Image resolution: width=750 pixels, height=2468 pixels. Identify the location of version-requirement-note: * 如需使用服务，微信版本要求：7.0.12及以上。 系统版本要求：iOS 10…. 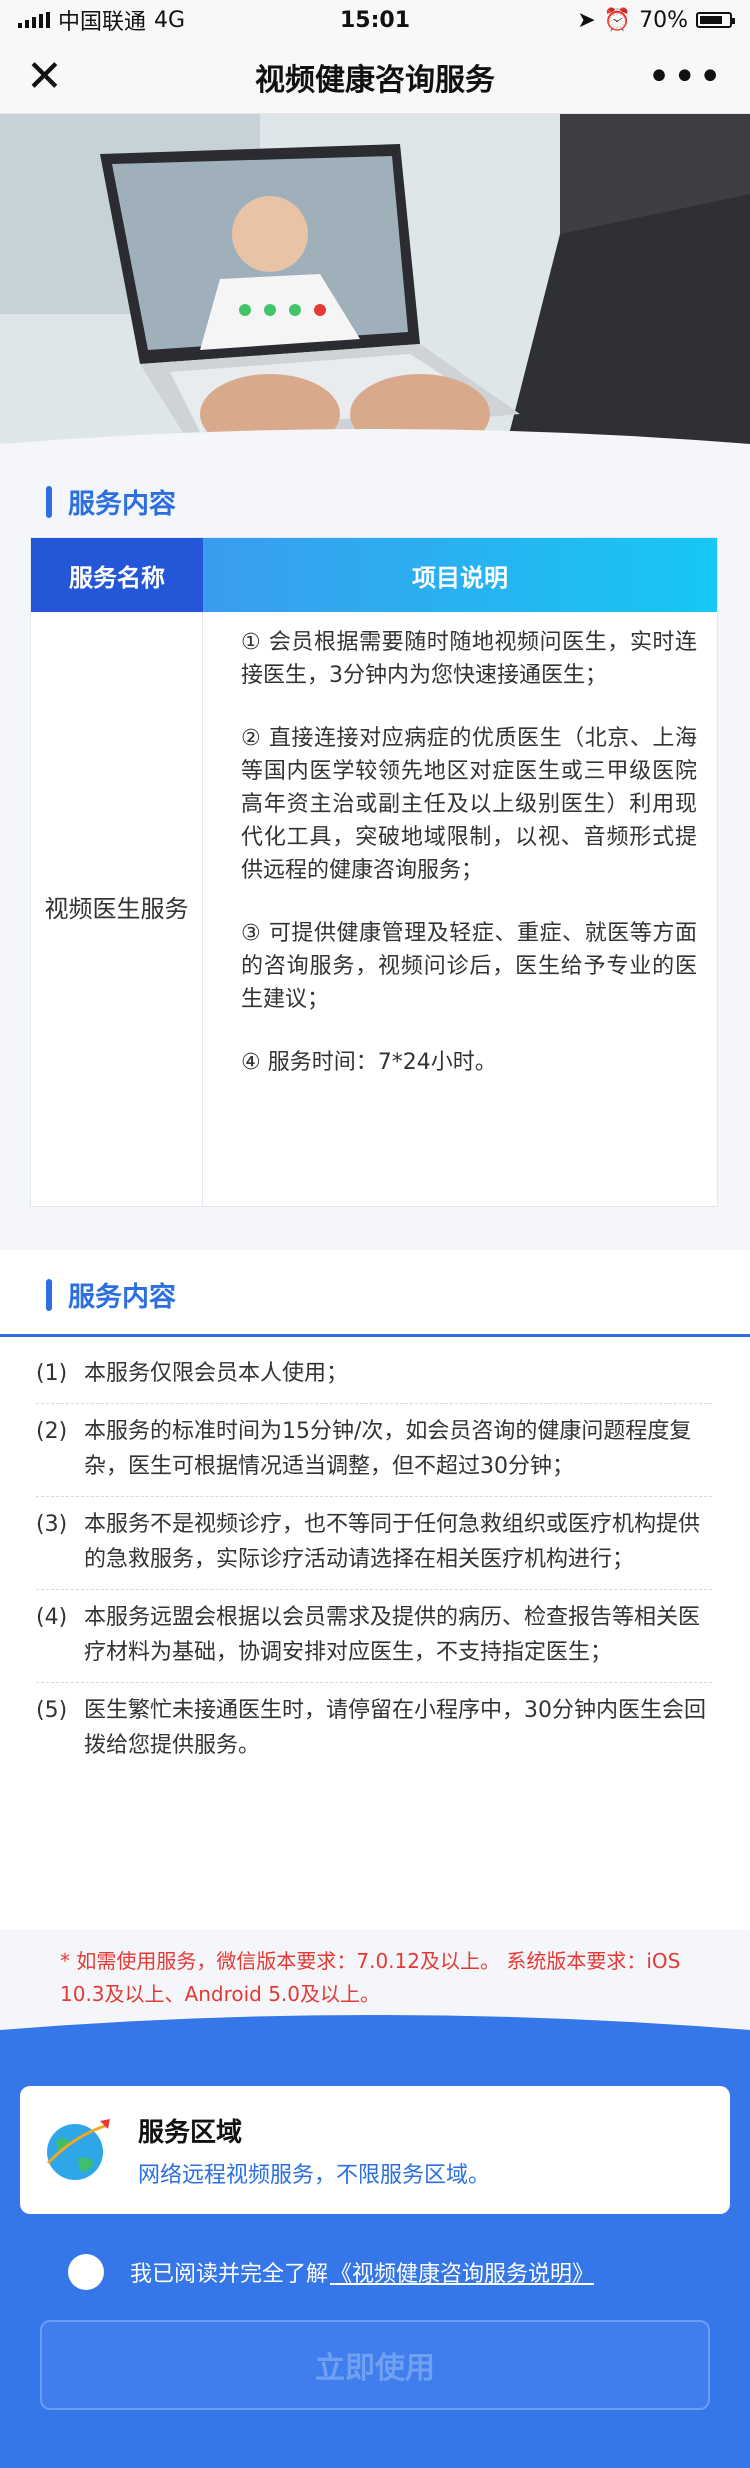
(370, 1977).